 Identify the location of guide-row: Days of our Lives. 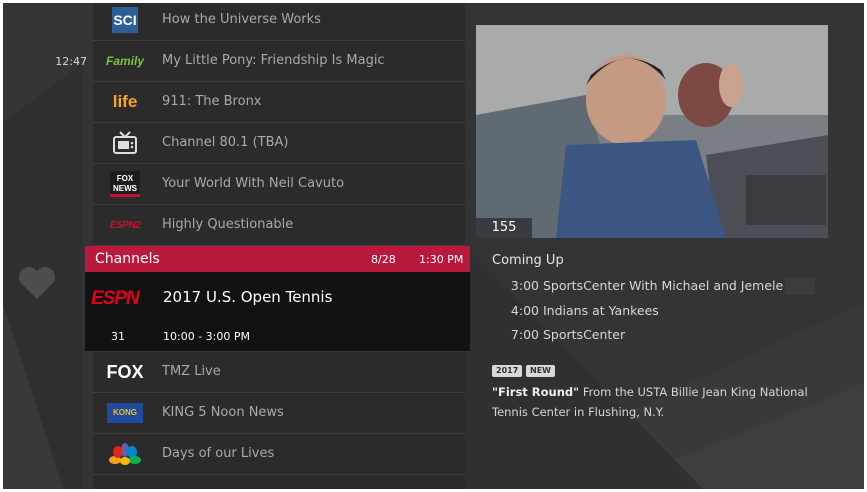
(279, 454).